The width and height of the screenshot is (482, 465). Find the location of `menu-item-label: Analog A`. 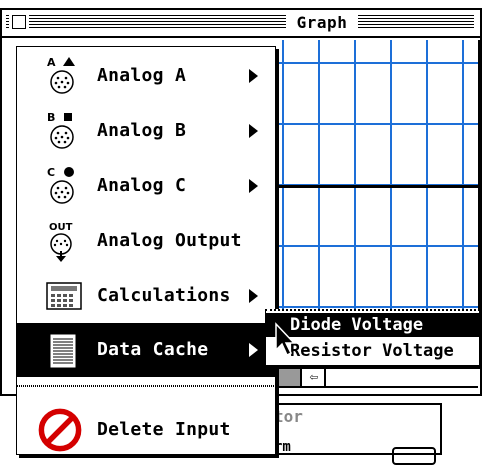

menu-item-label: Analog A is located at coordinates (142, 75).